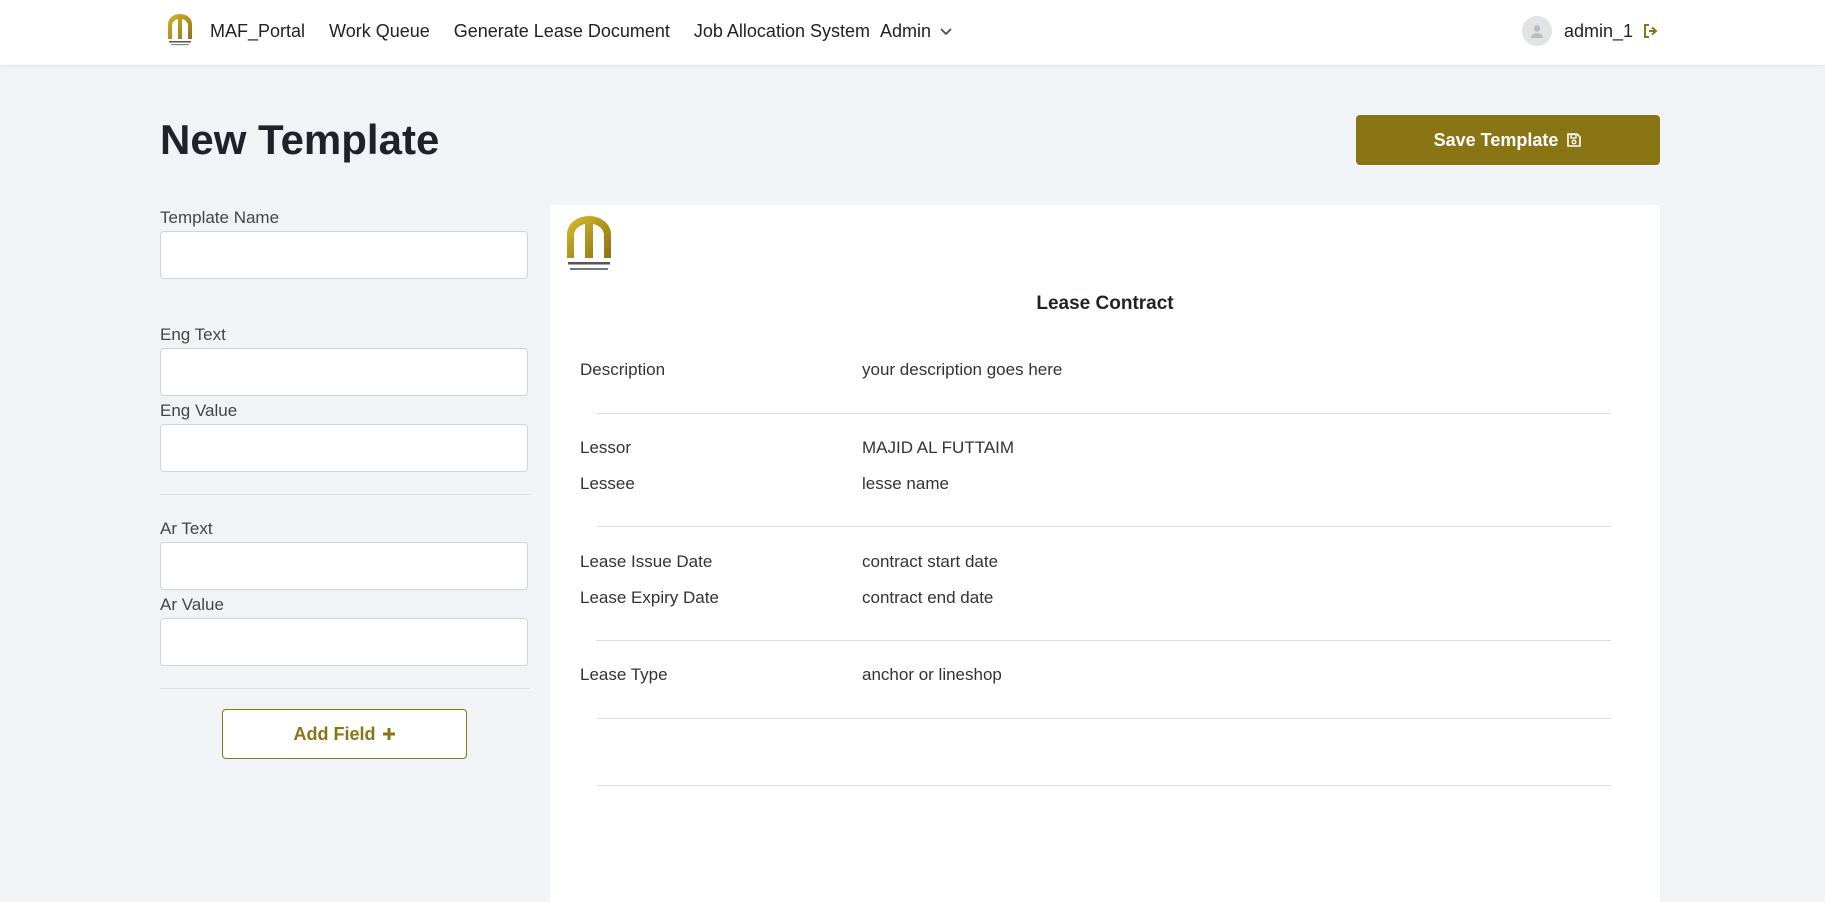 Image resolution: width=1825 pixels, height=902 pixels. I want to click on maf-logo-icon, so click(180, 30).